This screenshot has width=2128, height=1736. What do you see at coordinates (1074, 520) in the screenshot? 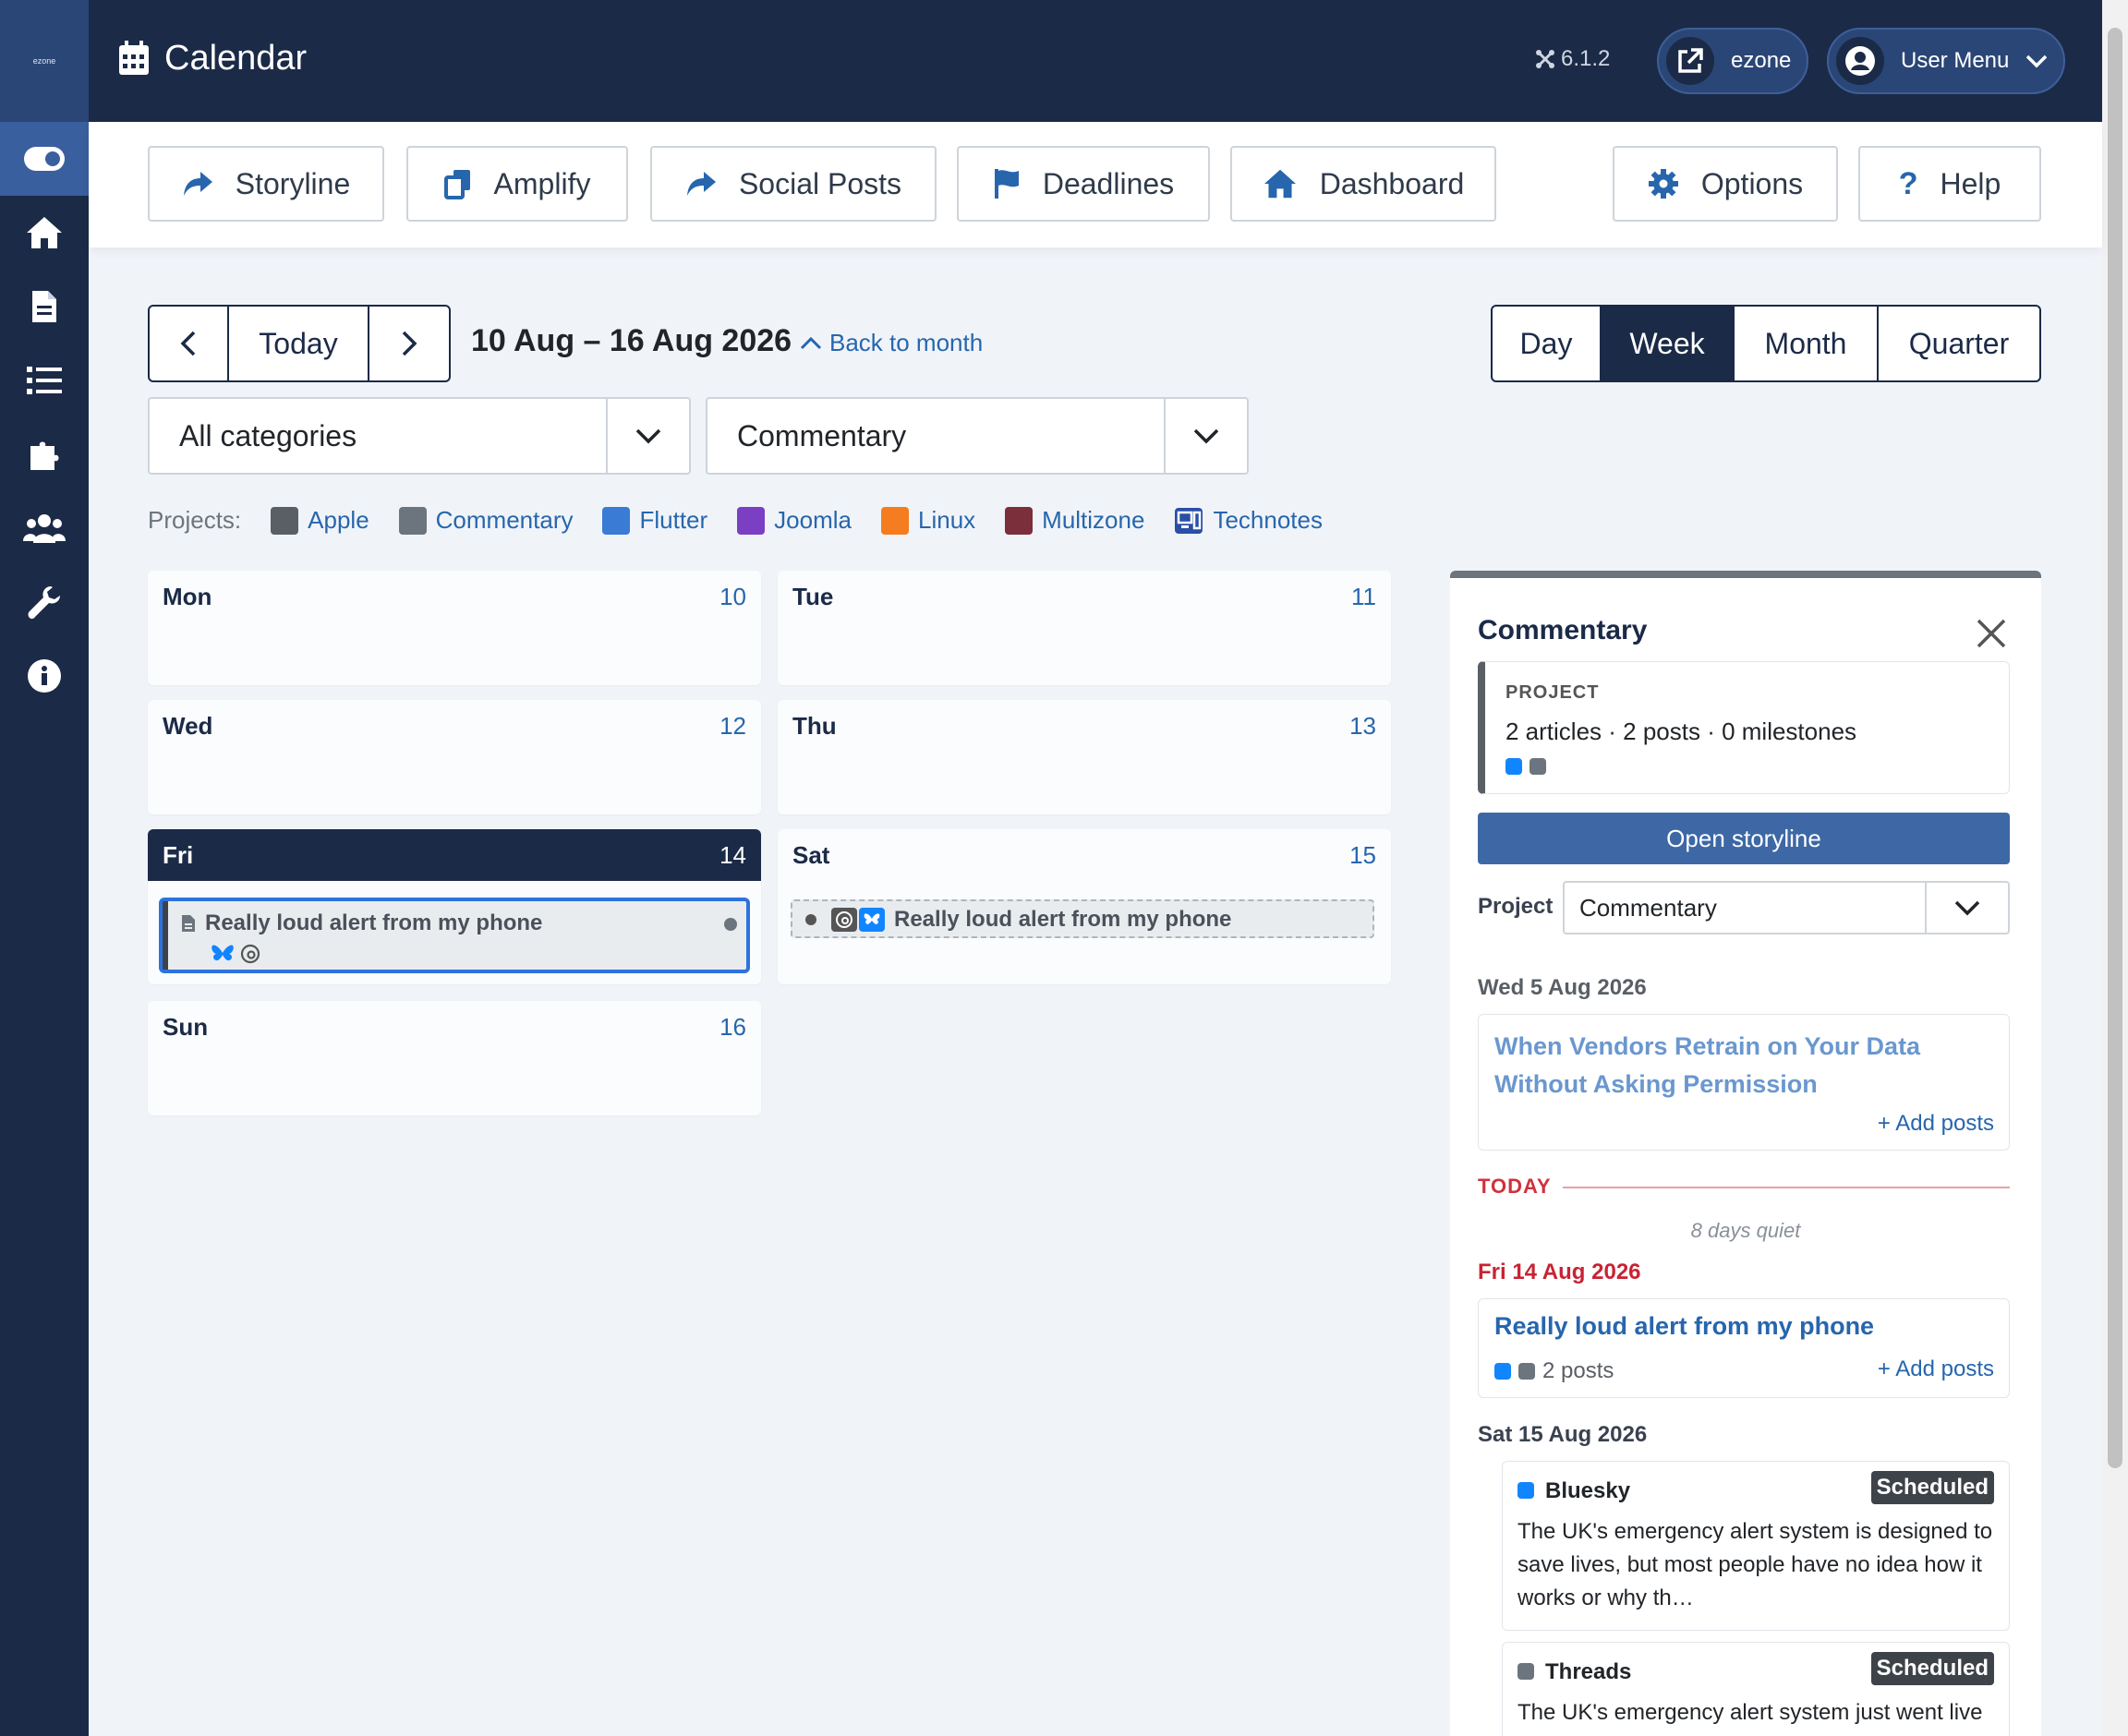
I see `project-link-multizone: Multizone` at bounding box center [1074, 520].